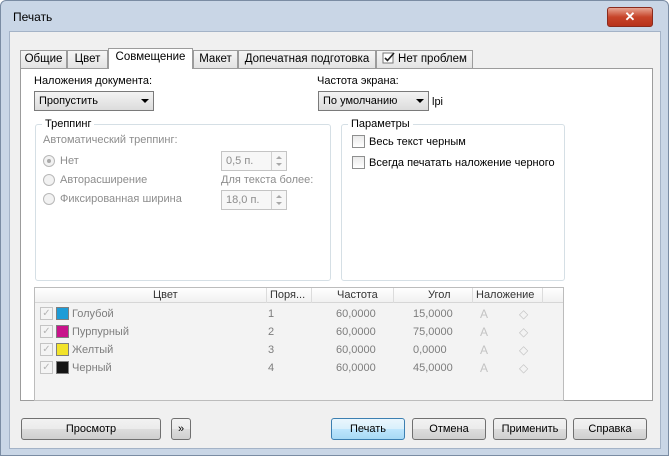 The image size is (669, 456). What do you see at coordinates (91, 429) in the screenshot?
I see `preview-button: Просмотр` at bounding box center [91, 429].